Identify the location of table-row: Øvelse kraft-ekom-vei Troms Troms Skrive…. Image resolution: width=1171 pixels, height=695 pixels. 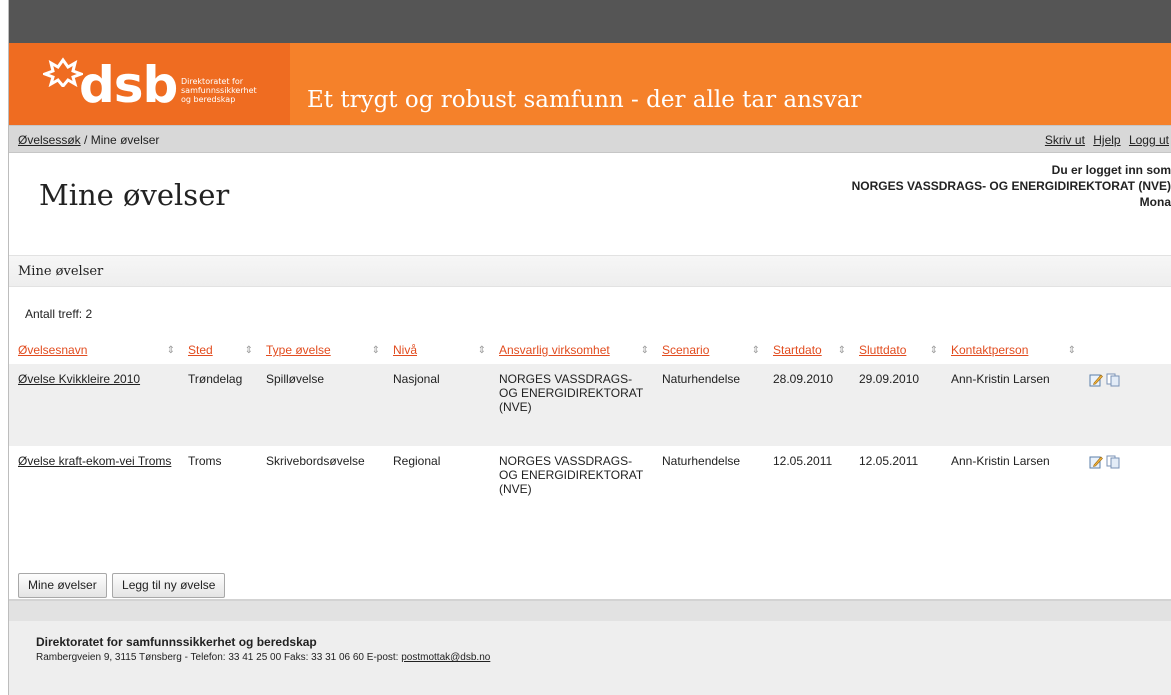
(590, 487).